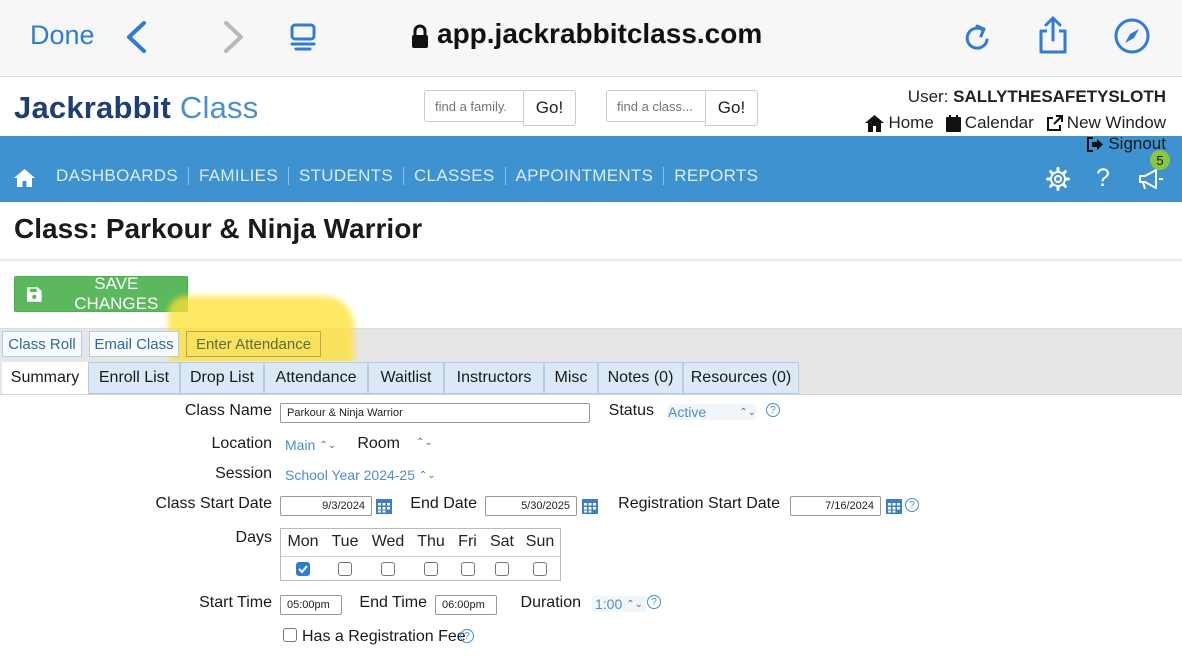 This screenshot has width=1182, height=665. I want to click on nav-appointments: APPOINTMENTS, so click(585, 176).